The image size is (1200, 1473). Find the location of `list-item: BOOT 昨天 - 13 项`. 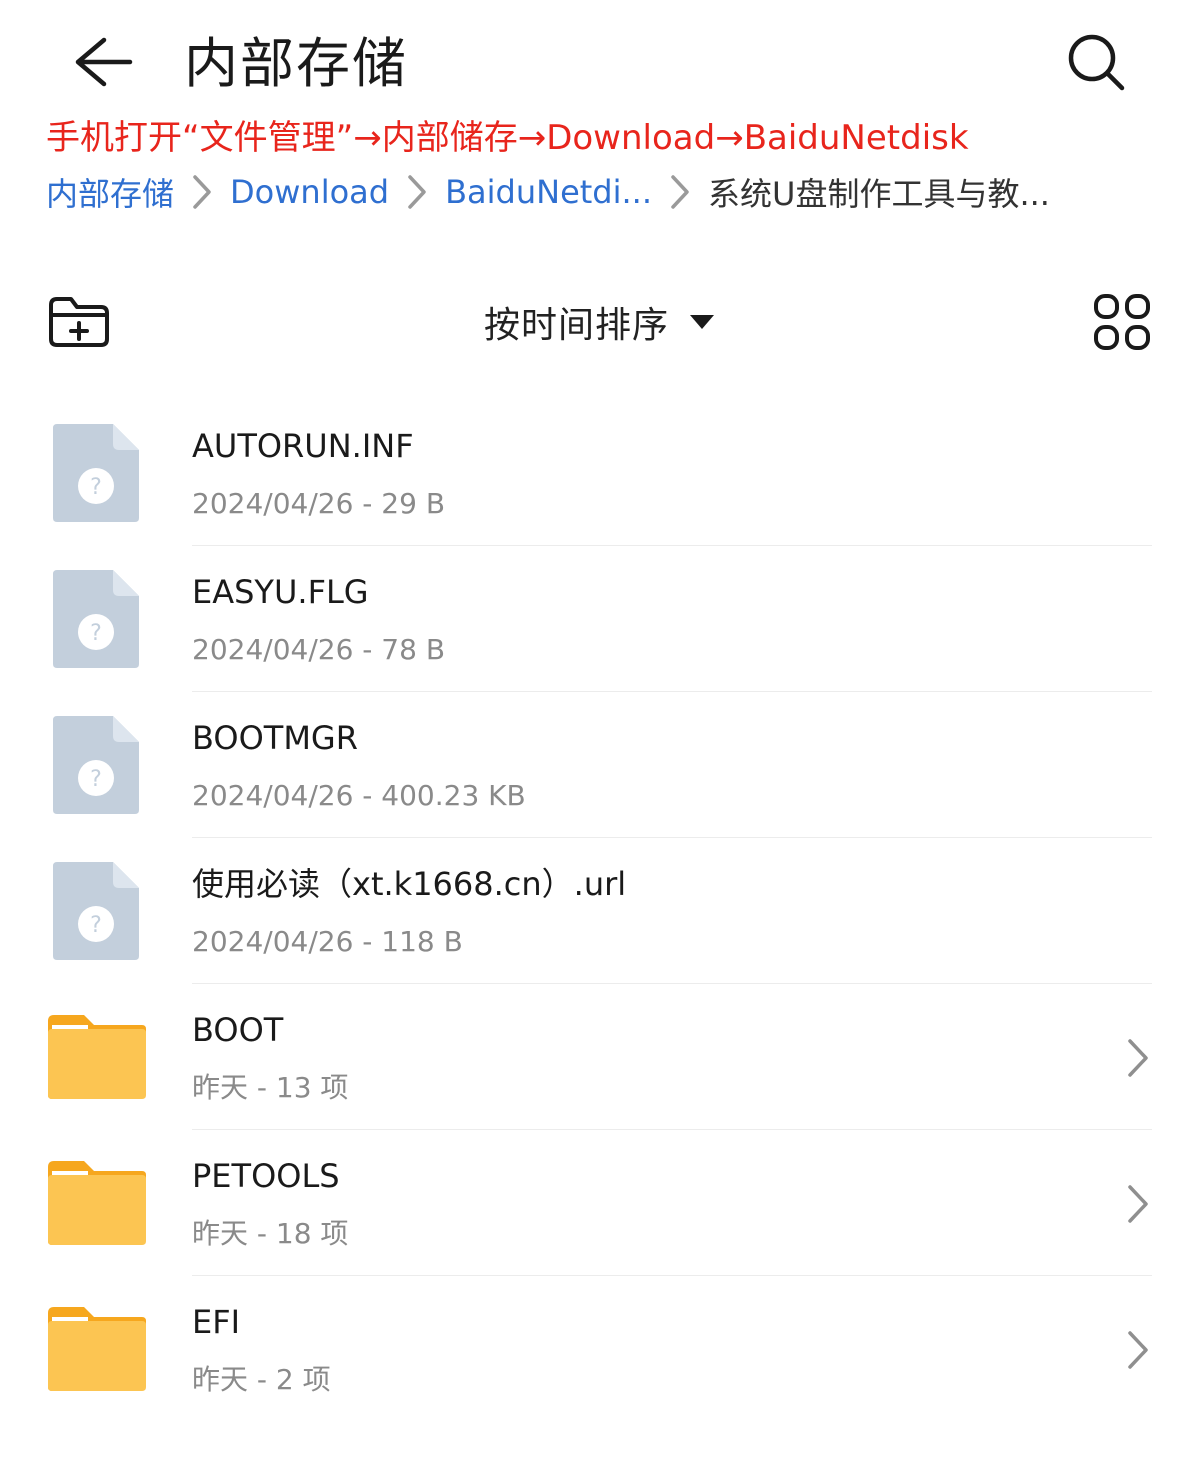

list-item: BOOT 昨天 - 13 项 is located at coordinates (600, 1057).